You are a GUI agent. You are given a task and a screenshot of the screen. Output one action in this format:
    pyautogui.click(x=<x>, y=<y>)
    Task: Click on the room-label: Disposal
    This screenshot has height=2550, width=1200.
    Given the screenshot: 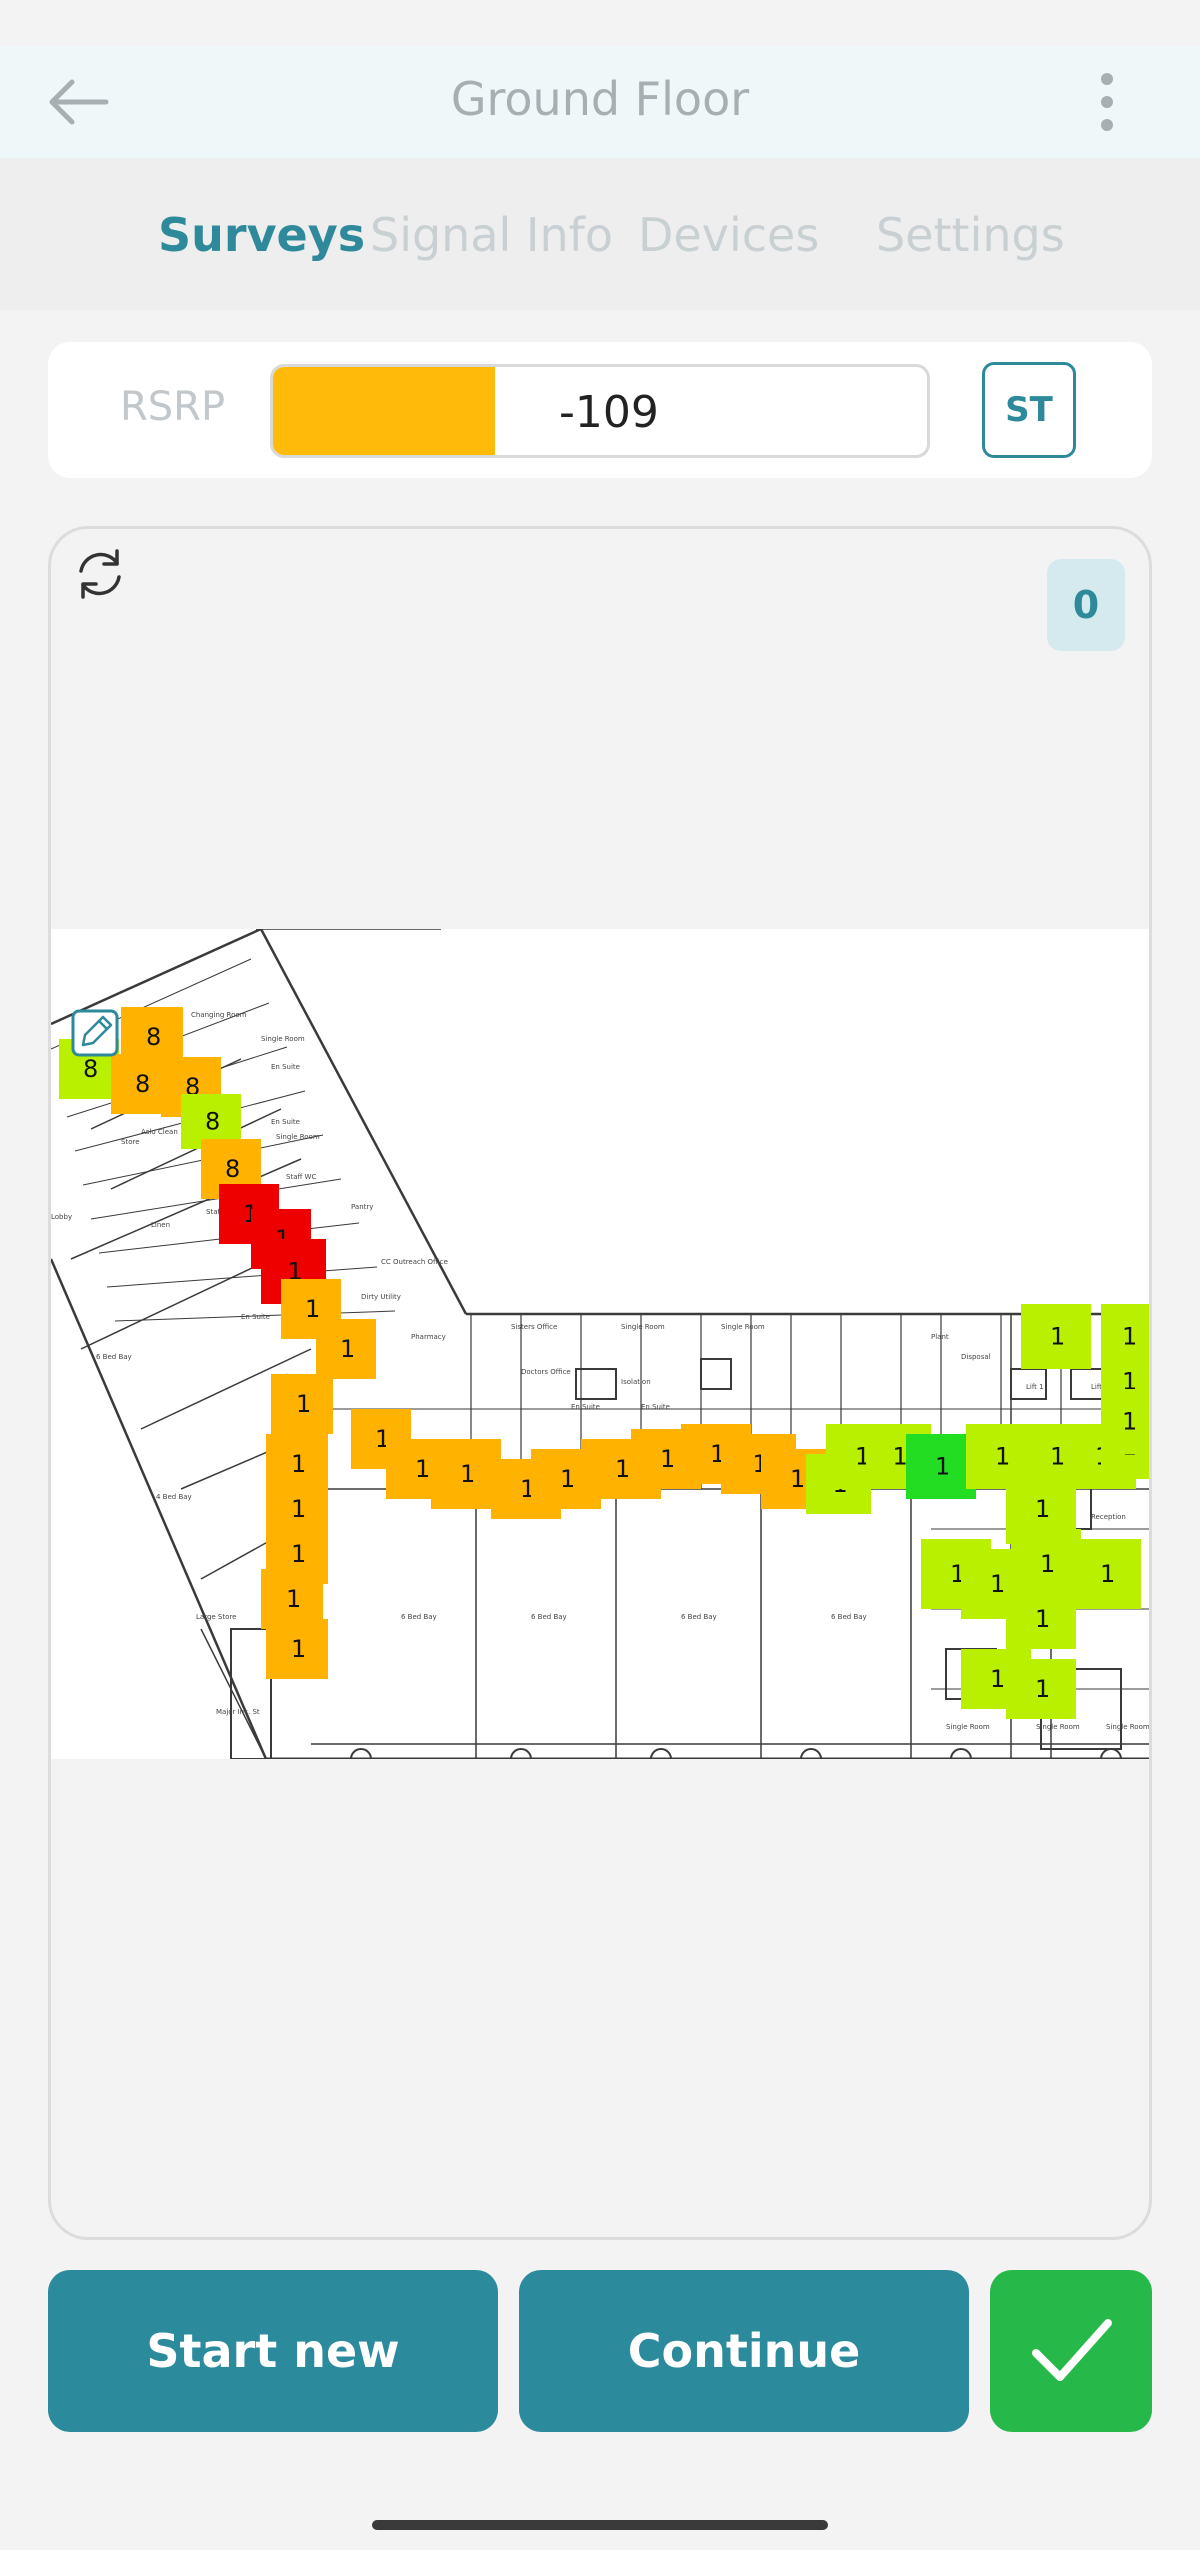 What is the action you would take?
    pyautogui.click(x=976, y=1357)
    